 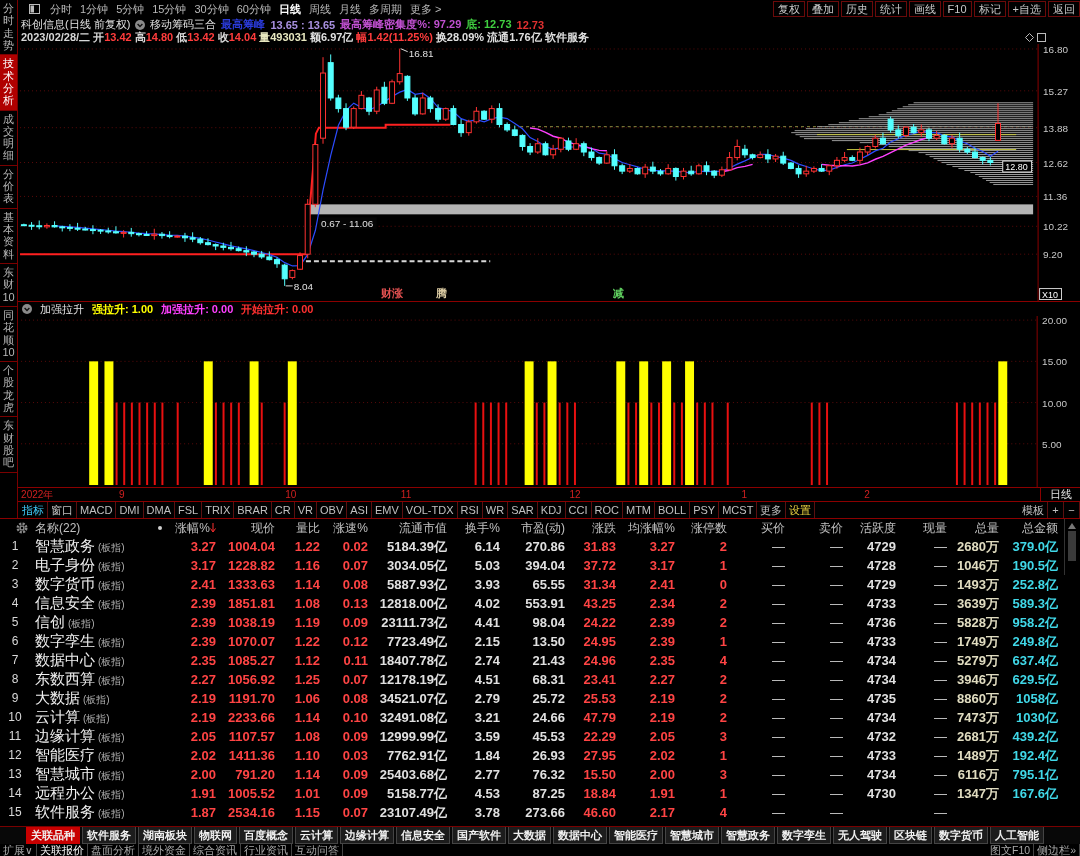 I want to click on toolbar-button: +自选, so click(x=1026, y=9).